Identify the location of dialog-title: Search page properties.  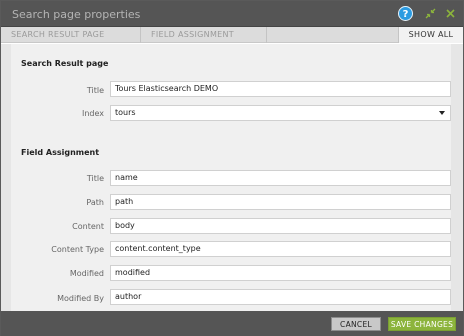
(76, 14).